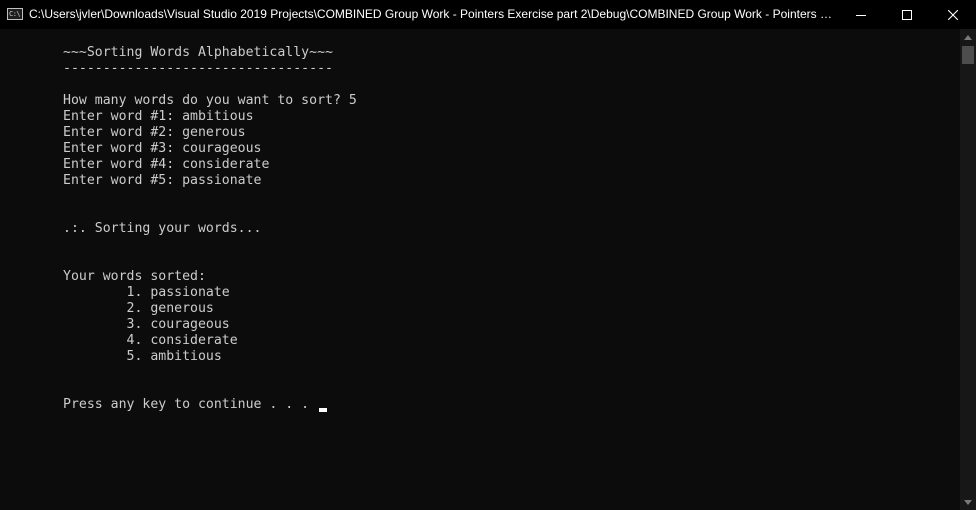 This screenshot has height=510, width=976. I want to click on console-result-line: 5. ambitious, so click(142, 356).